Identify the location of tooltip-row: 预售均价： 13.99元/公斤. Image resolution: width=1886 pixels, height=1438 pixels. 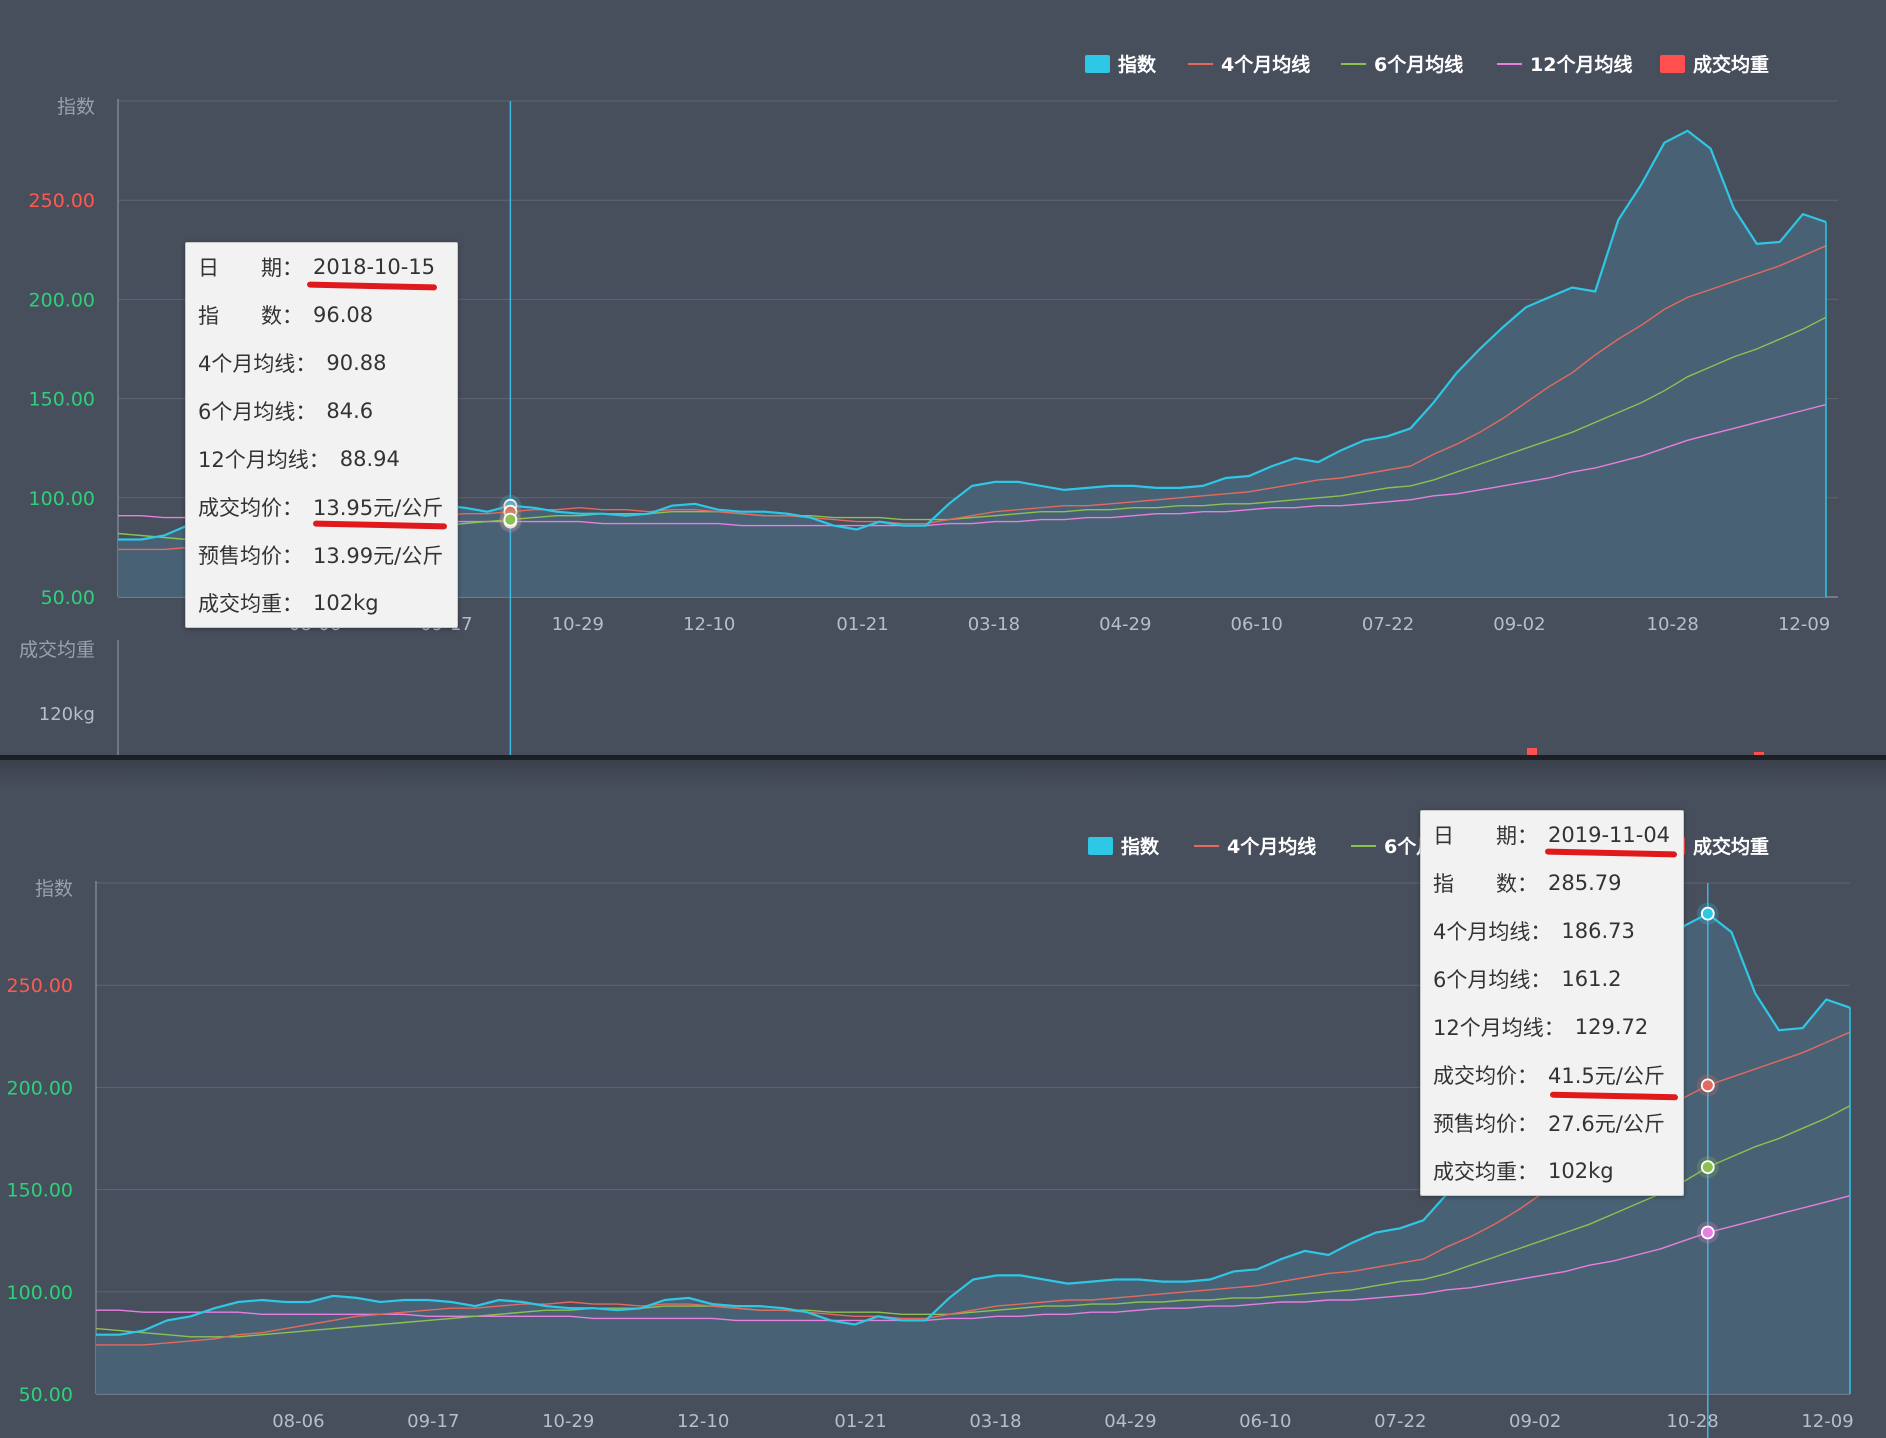
(321, 555).